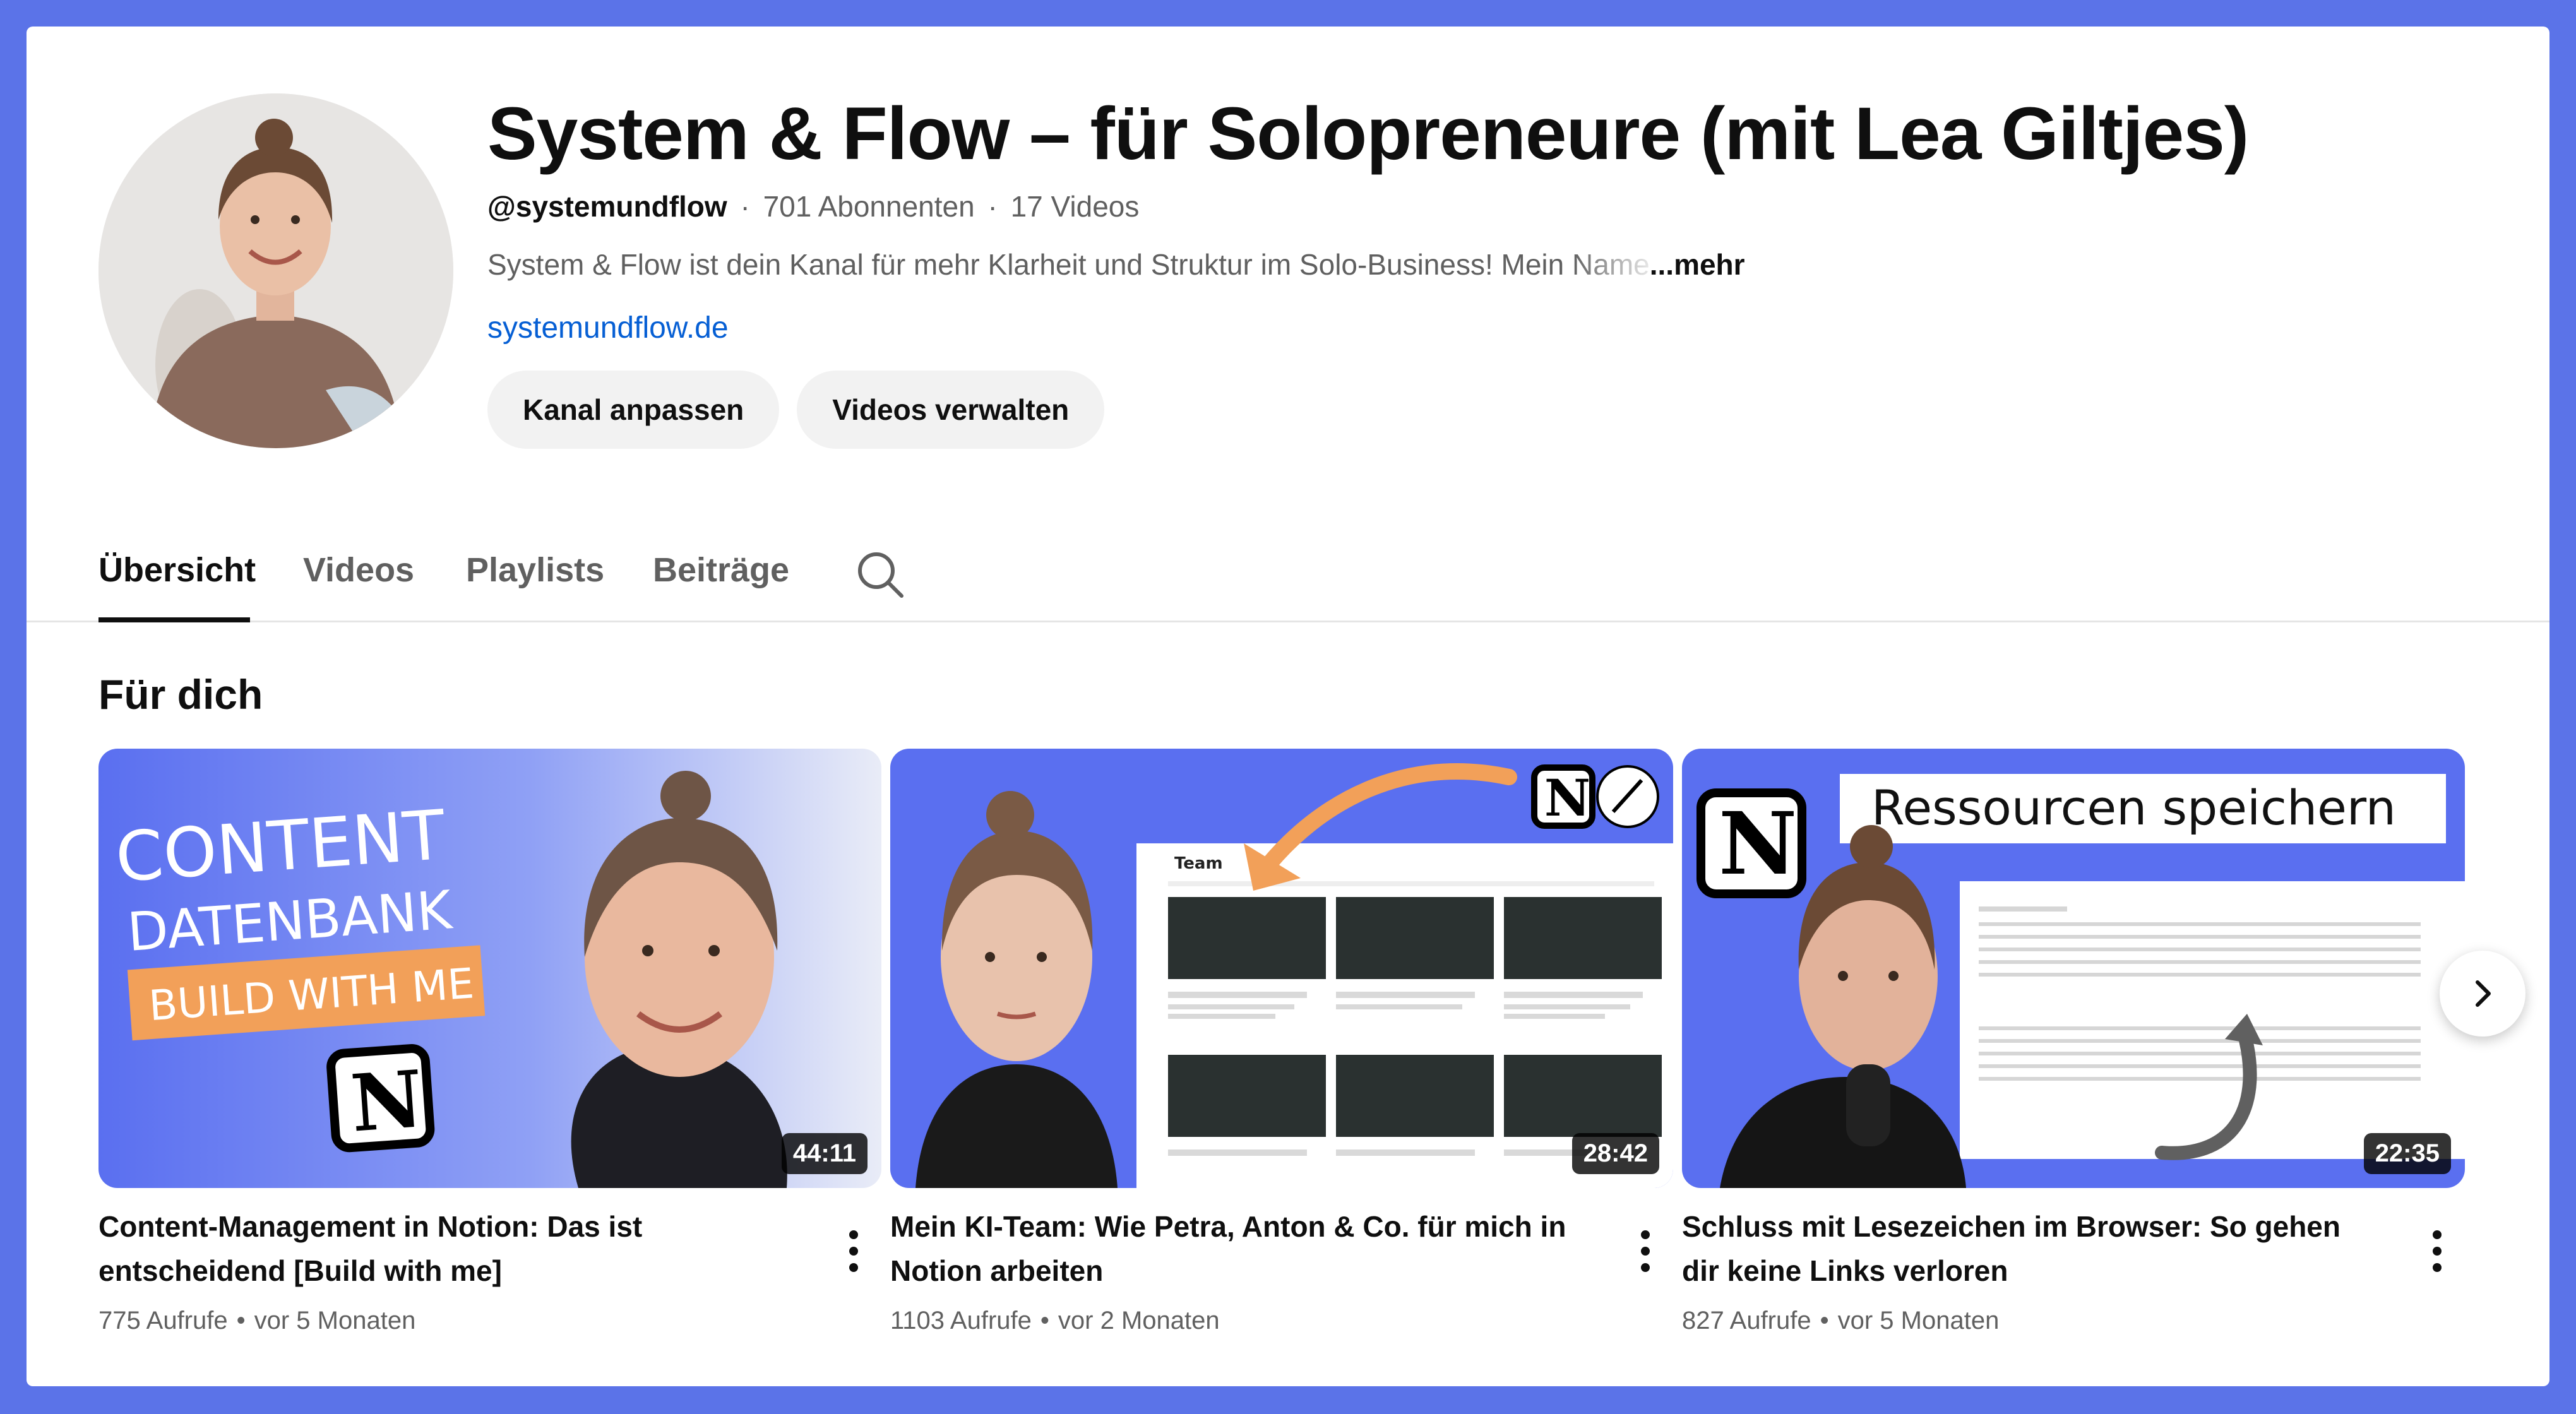 The image size is (2576, 1414). I want to click on channel-avatar, so click(275, 270).